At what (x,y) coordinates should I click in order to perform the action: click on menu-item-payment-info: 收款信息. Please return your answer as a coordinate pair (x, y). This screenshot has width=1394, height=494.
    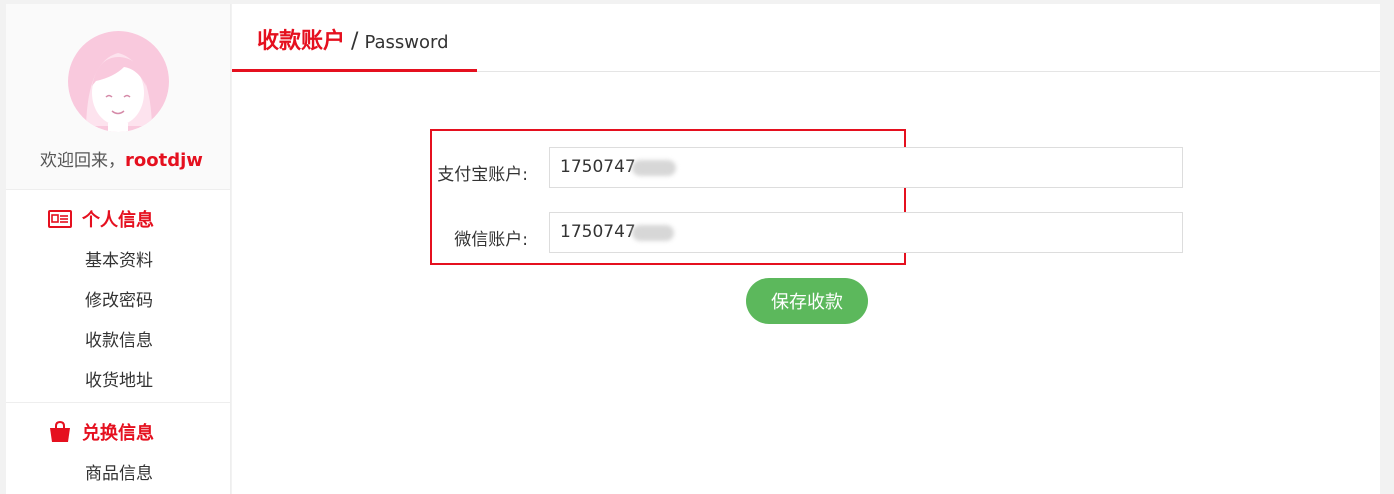
    Looking at the image, I should click on (119, 338).